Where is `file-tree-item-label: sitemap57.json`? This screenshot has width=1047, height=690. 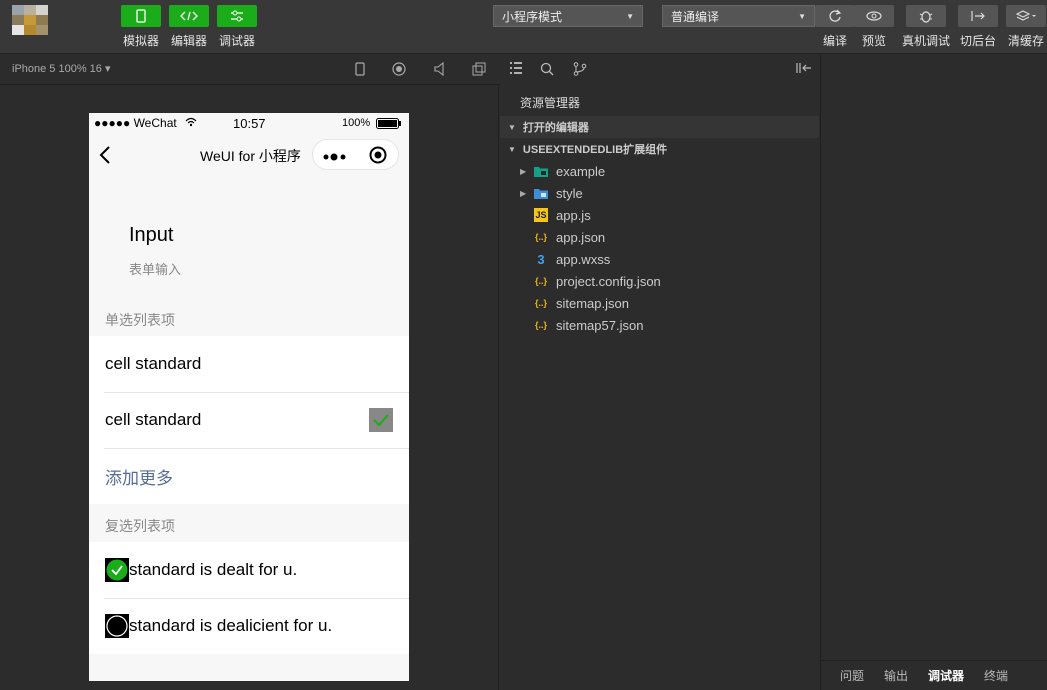 file-tree-item-label: sitemap57.json is located at coordinates (600, 325).